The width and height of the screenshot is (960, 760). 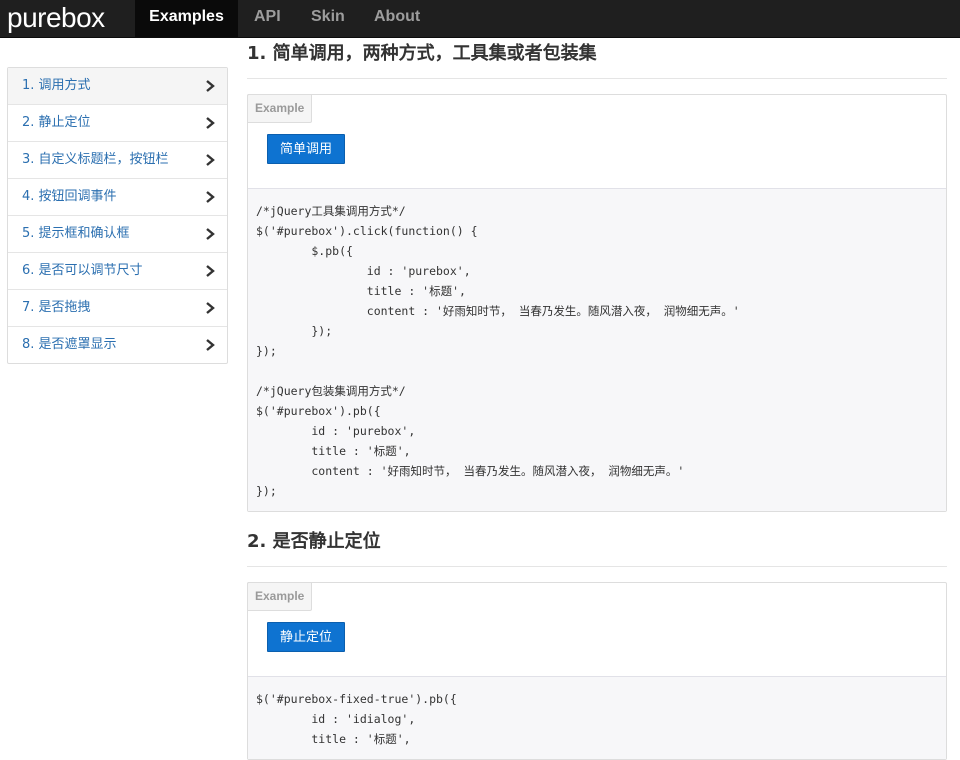 What do you see at coordinates (56, 85) in the screenshot?
I see `sidebar-item-label: 1. 调用方式` at bounding box center [56, 85].